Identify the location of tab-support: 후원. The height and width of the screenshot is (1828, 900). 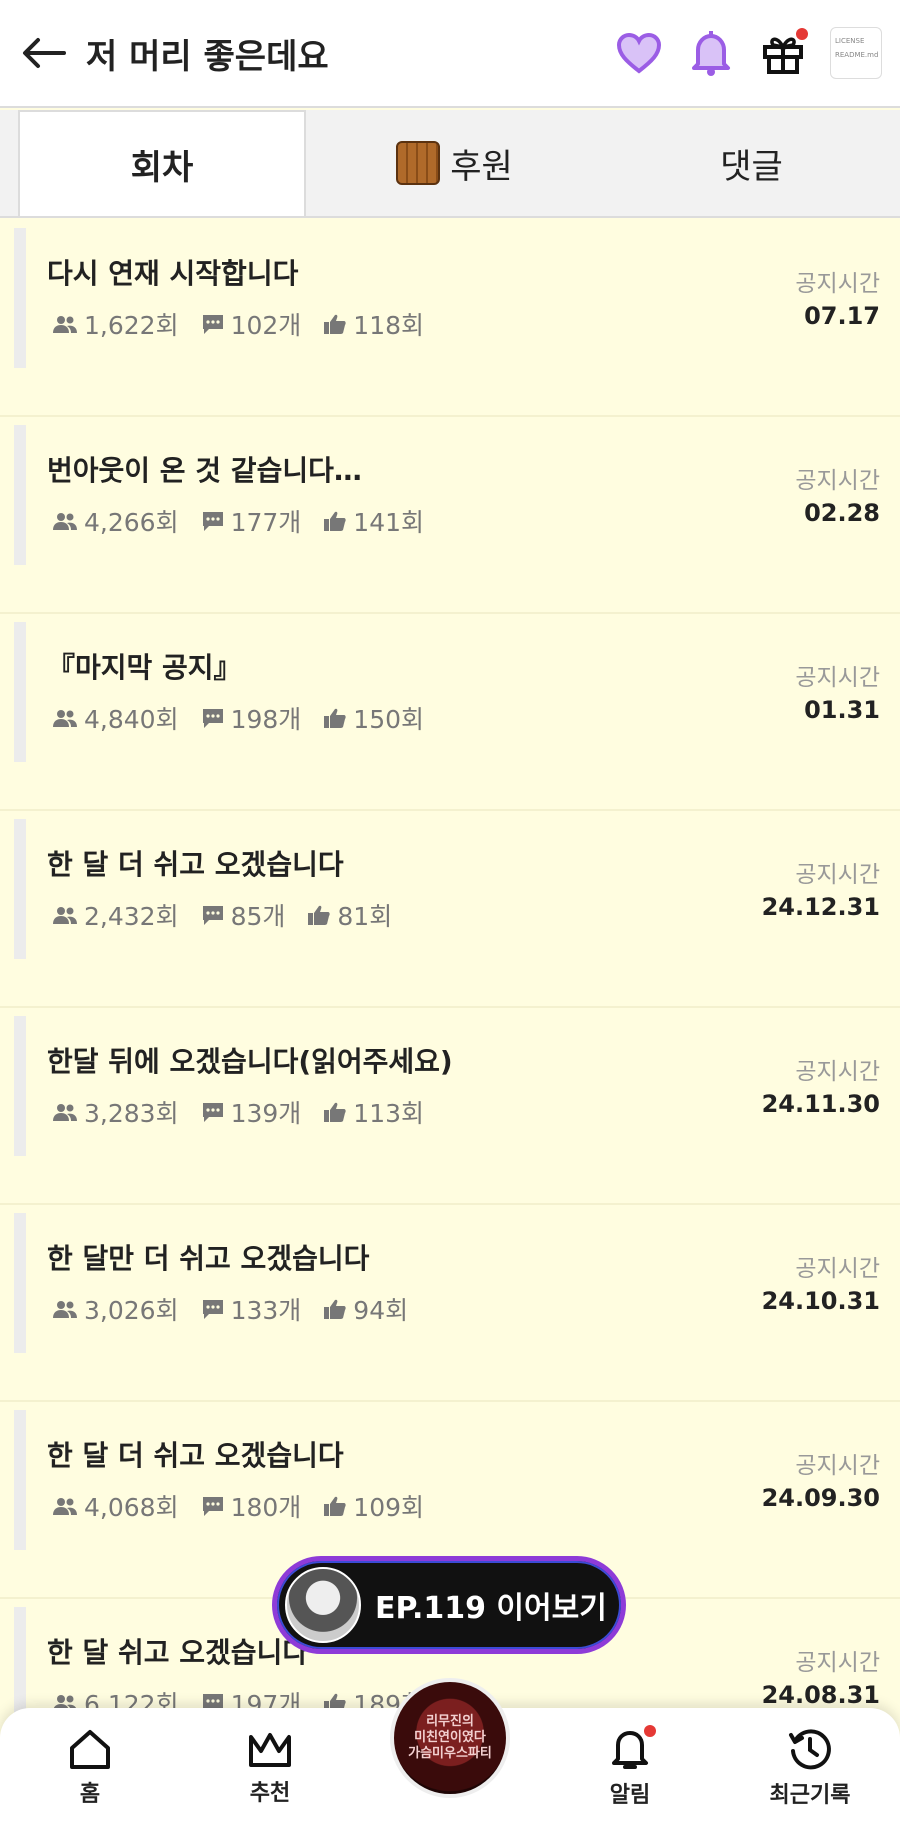
(454, 163).